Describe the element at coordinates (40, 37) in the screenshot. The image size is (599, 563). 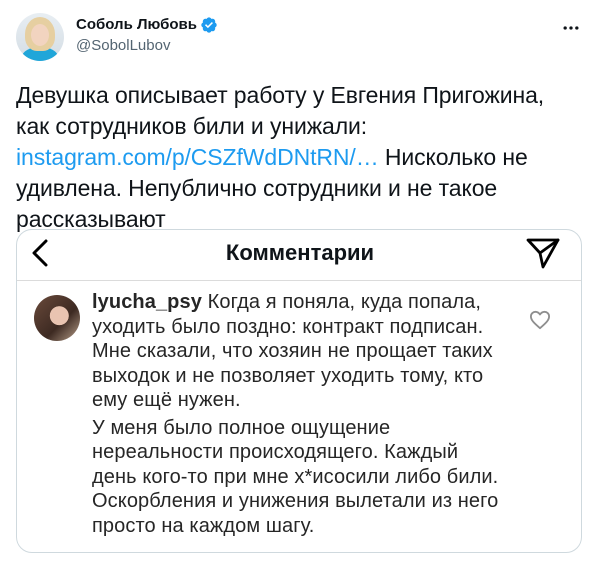
I see `author-avatar` at that location.